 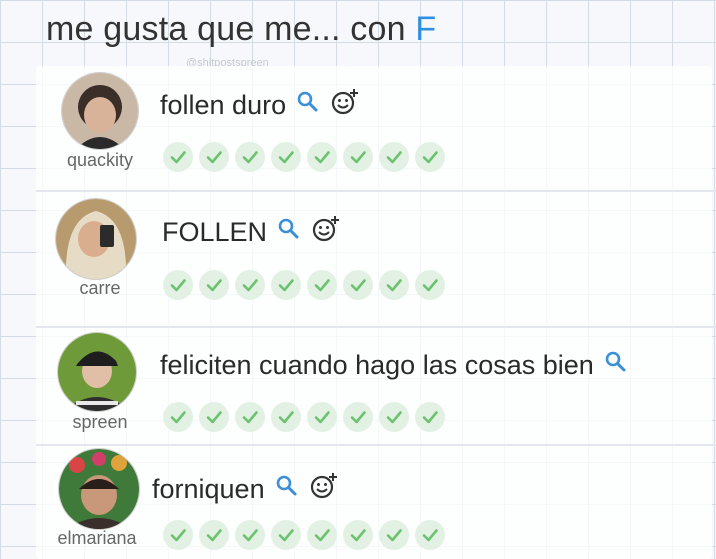 I want to click on suggestion-text: follen duro, so click(x=260, y=105).